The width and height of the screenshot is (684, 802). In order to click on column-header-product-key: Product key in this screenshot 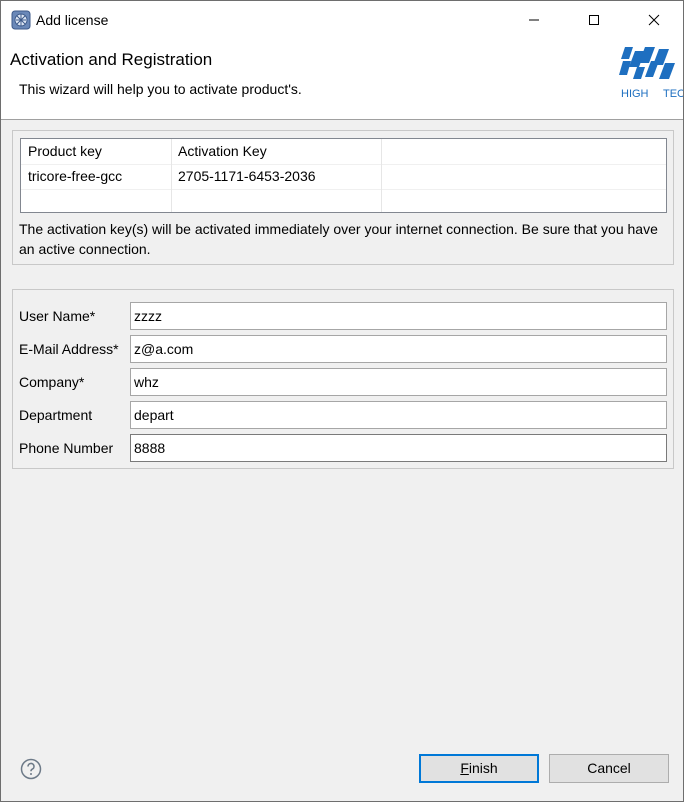, I will do `click(96, 151)`.